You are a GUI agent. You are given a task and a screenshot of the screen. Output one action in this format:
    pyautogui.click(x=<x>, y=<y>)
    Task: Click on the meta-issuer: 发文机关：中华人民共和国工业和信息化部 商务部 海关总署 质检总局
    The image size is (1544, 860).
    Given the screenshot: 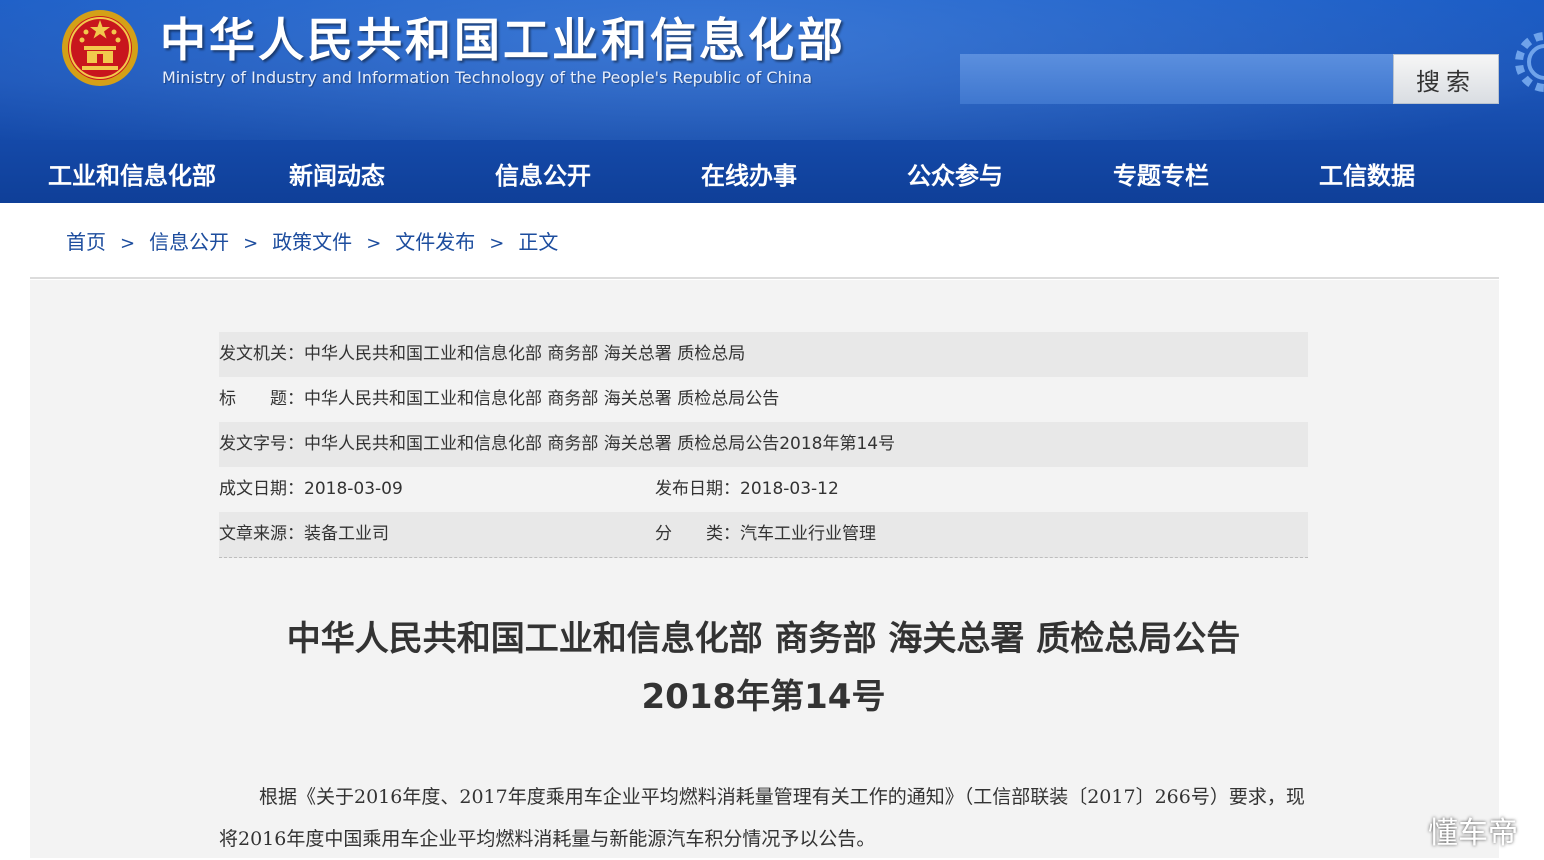 What is the action you would take?
    pyautogui.click(x=482, y=354)
    